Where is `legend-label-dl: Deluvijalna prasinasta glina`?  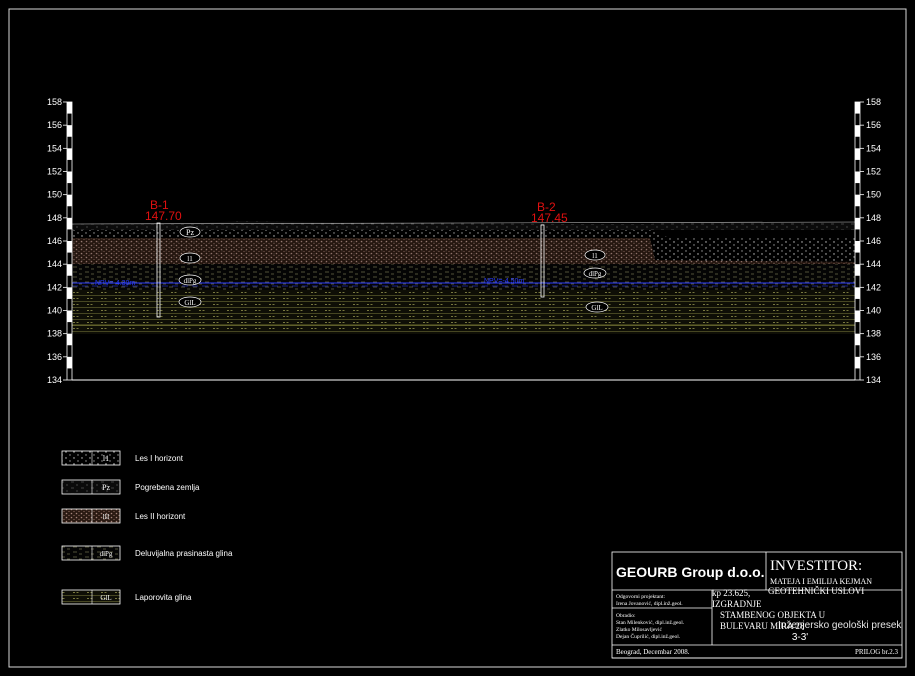 legend-label-dl: Deluvijalna prasinasta glina is located at coordinates (184, 553).